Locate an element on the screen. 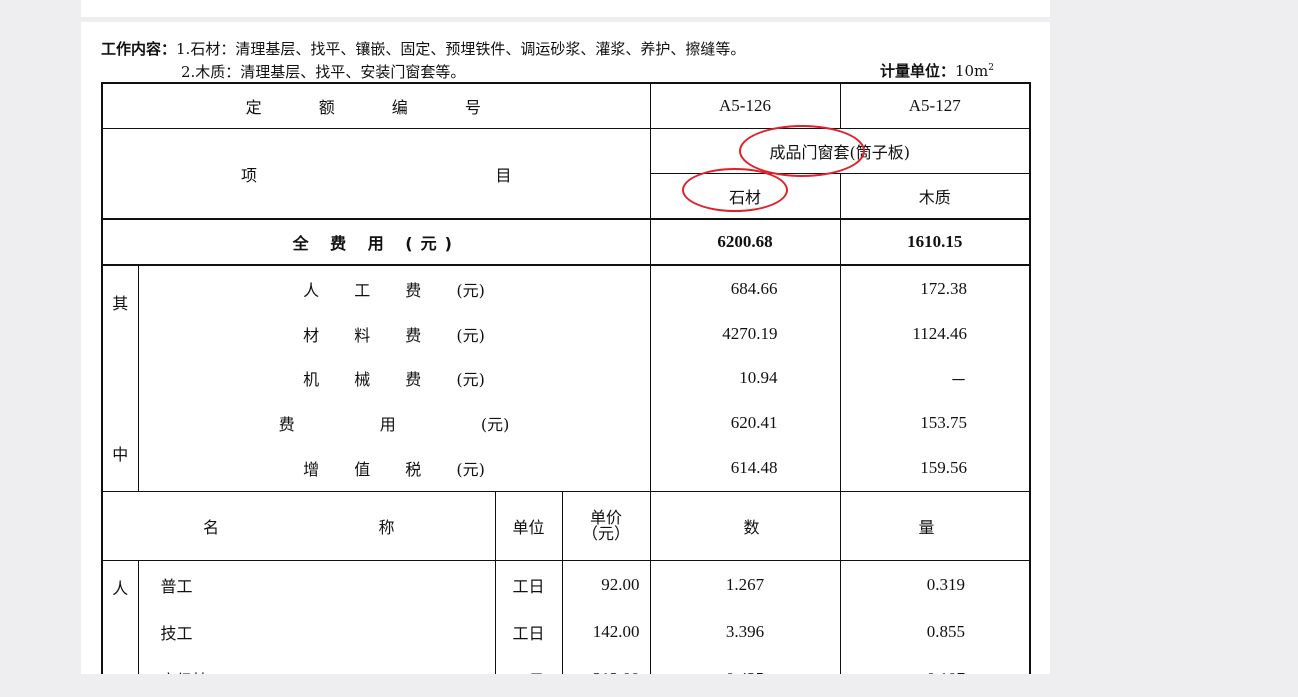 The width and height of the screenshot is (1298, 697). total-cost-a: 6200.68 is located at coordinates (745, 242).